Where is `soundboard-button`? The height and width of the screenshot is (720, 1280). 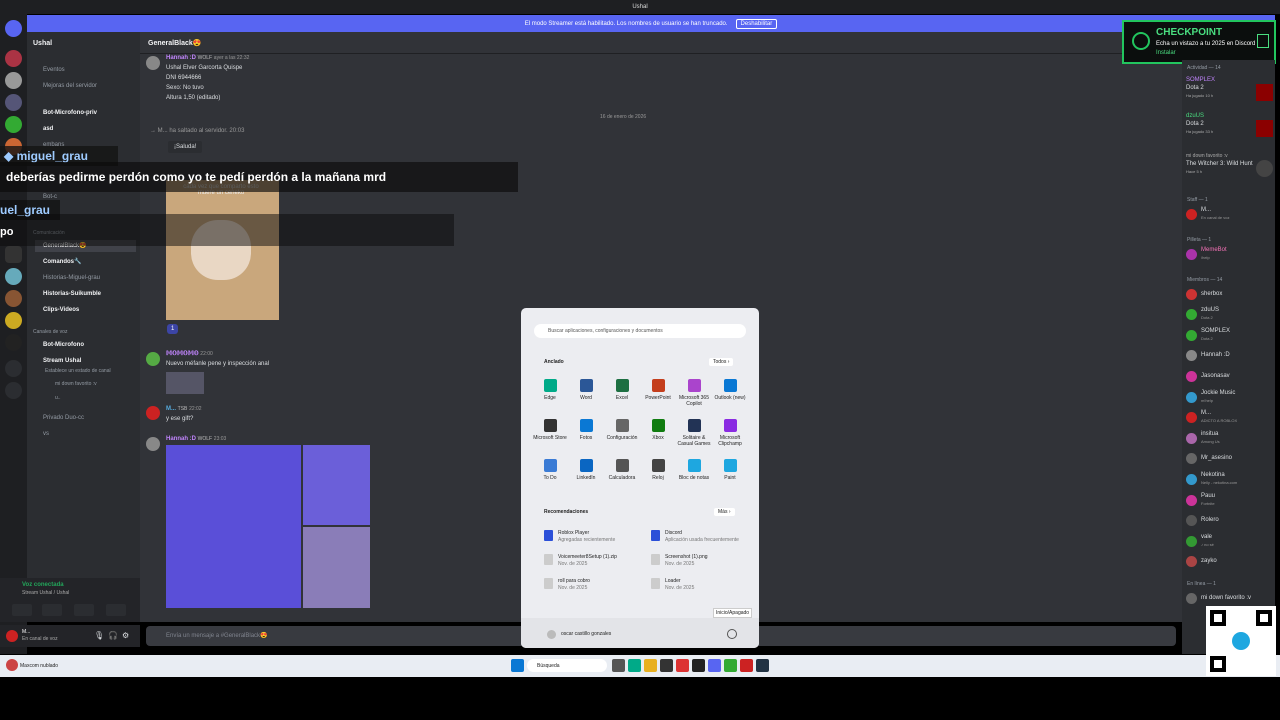 soundboard-button is located at coordinates (116, 610).